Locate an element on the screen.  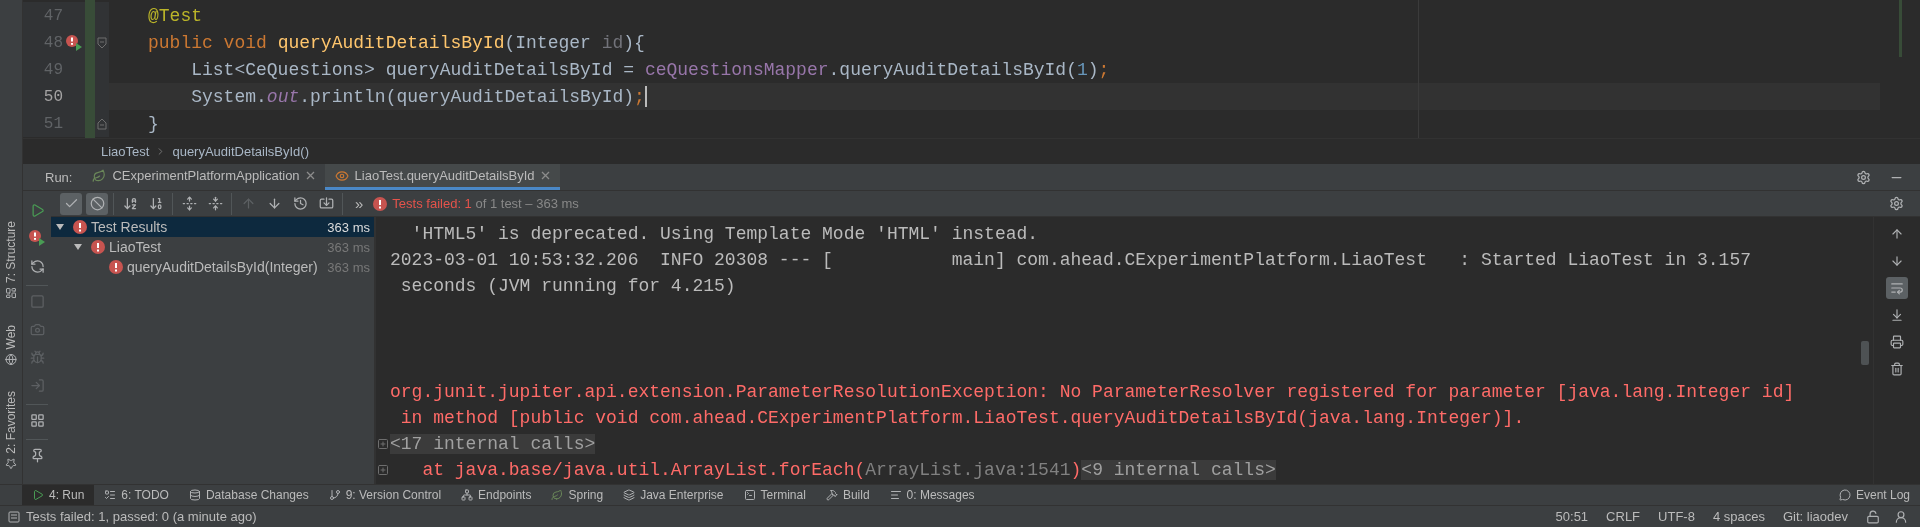
error-icon is located at coordinates (380, 203).